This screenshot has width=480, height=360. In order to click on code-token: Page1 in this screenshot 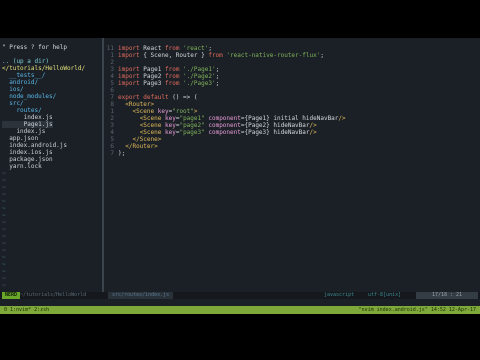, I will do `click(152, 69)`.